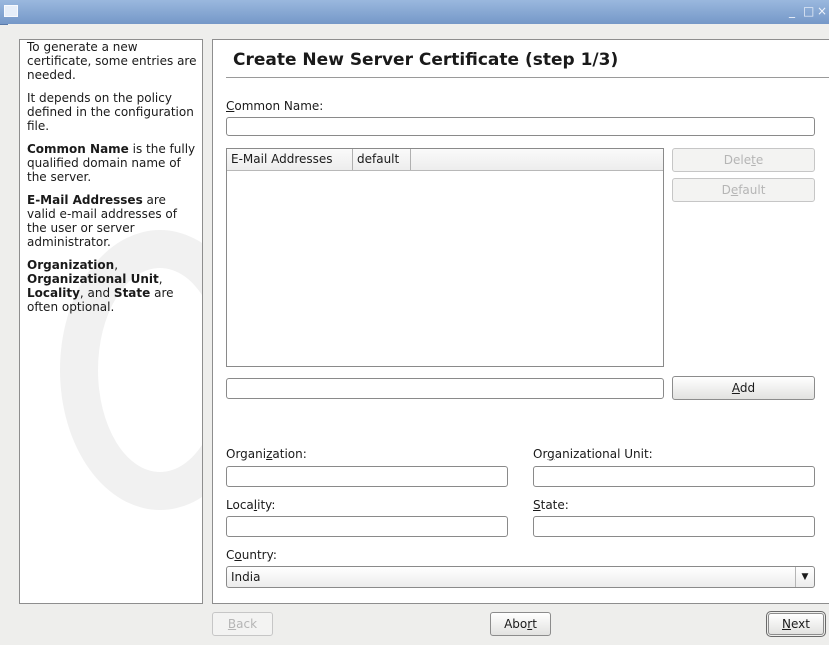 The height and width of the screenshot is (645, 829). I want to click on delete-button: Delete, so click(743, 160).